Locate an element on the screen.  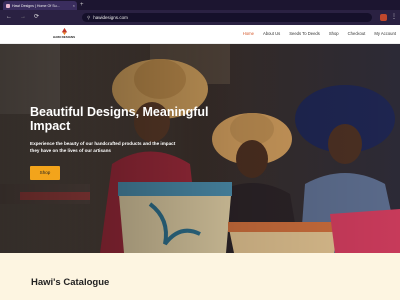
url-text: hawidesigns.com is located at coordinates (110, 17).